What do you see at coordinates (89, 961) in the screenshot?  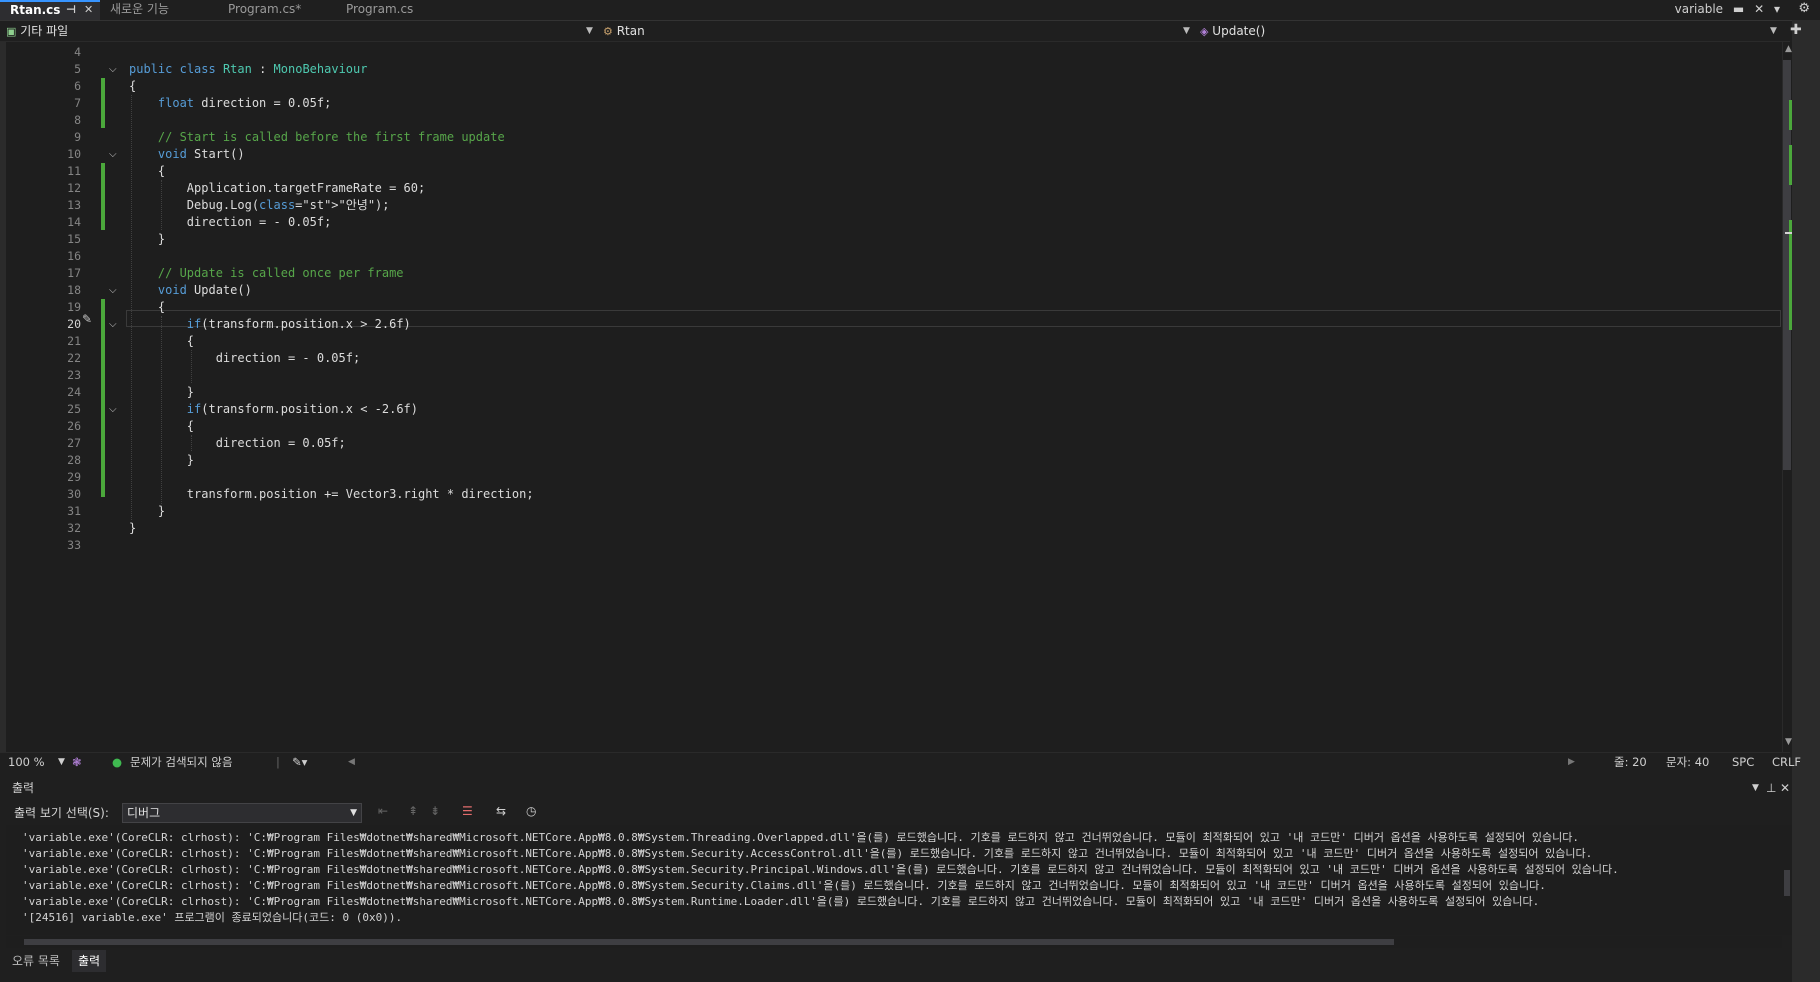 I see `tab-output: 출력` at bounding box center [89, 961].